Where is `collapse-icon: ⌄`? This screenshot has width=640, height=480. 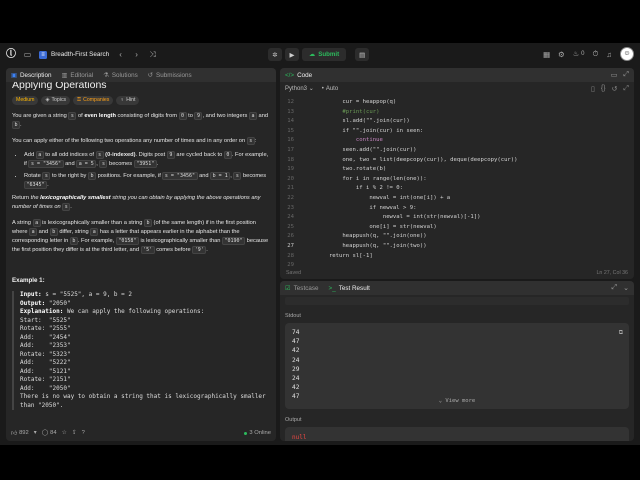
collapse-icon: ⌄ is located at coordinates (626, 288).